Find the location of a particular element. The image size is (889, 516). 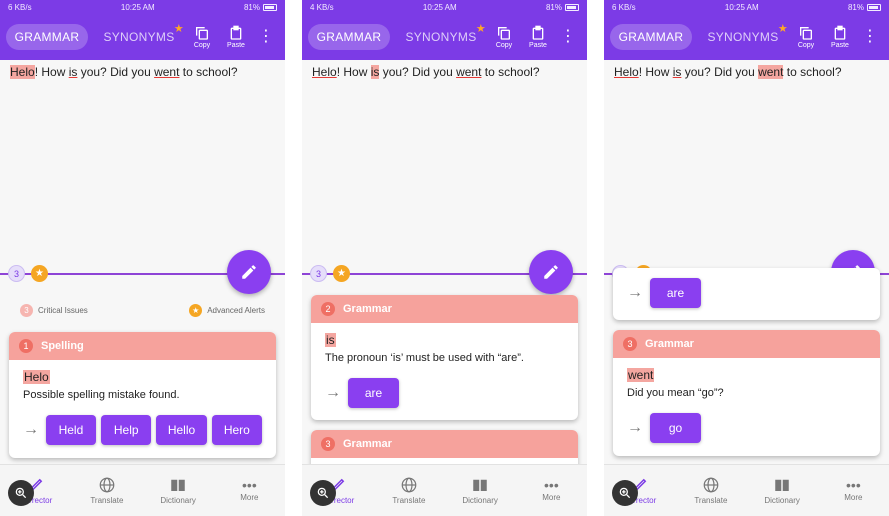

suggestion-row: → go is located at coordinates (746, 428).